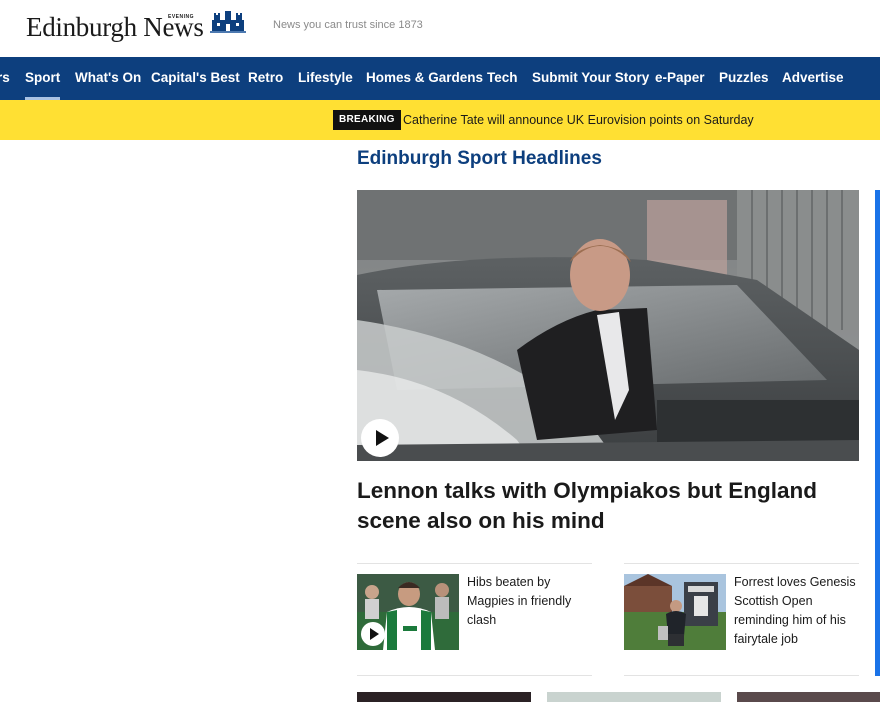  I want to click on forrest-photo, so click(675, 612).